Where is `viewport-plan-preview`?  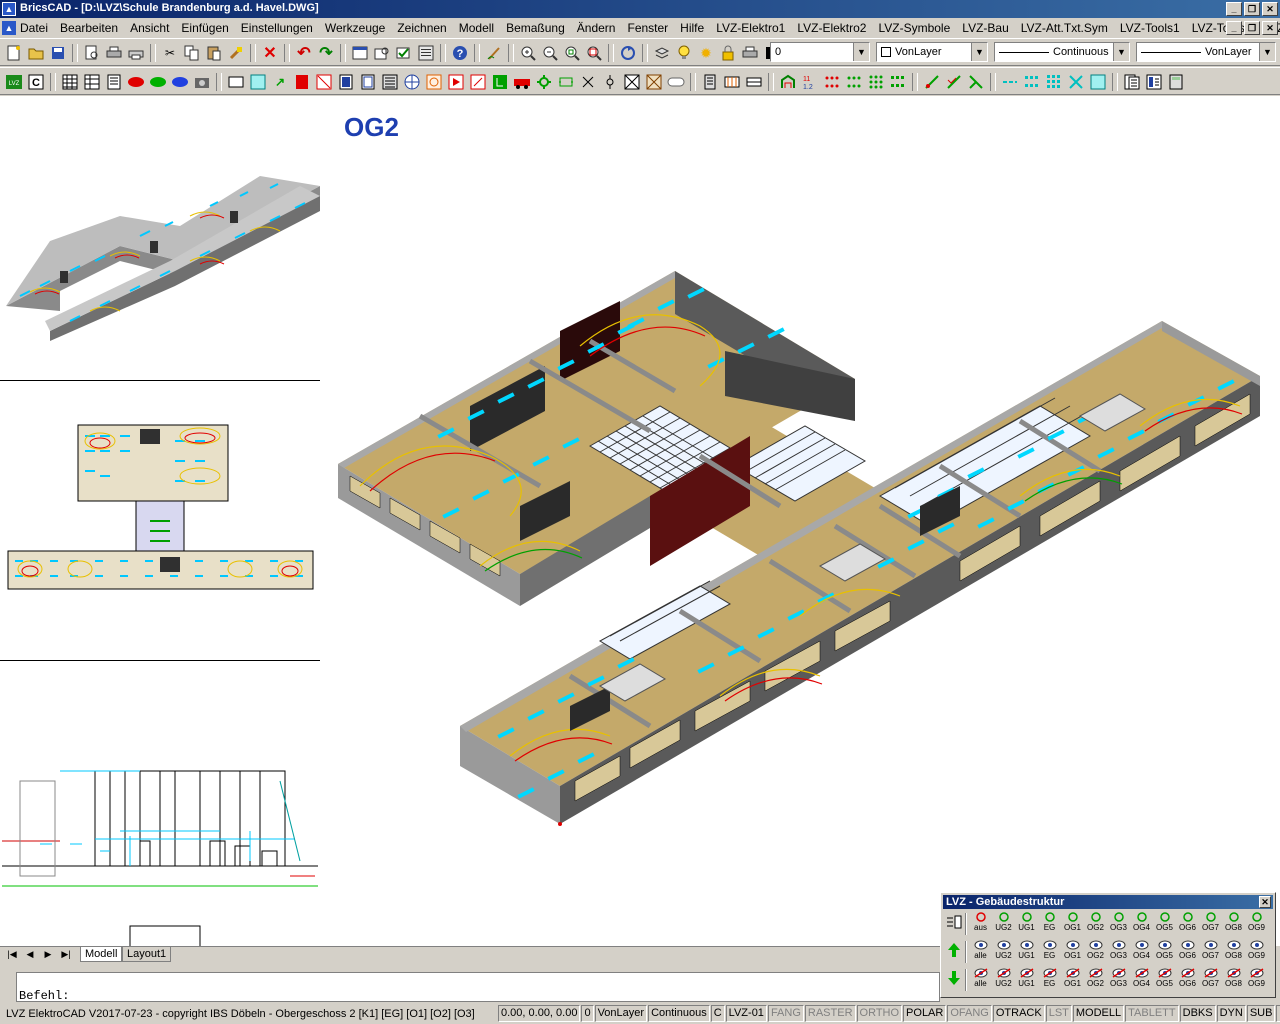
viewport-plan-preview is located at coordinates (160, 521).